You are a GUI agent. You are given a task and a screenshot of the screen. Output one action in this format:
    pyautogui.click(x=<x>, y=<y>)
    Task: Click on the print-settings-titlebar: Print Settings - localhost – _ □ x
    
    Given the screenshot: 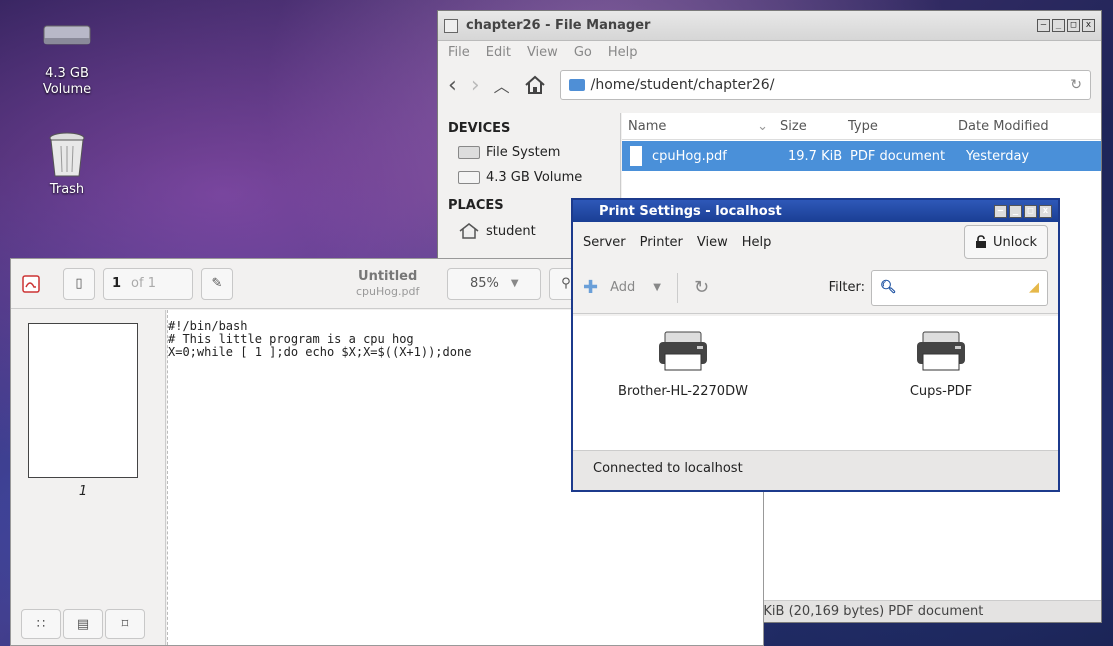 What is the action you would take?
    pyautogui.click(x=815, y=211)
    